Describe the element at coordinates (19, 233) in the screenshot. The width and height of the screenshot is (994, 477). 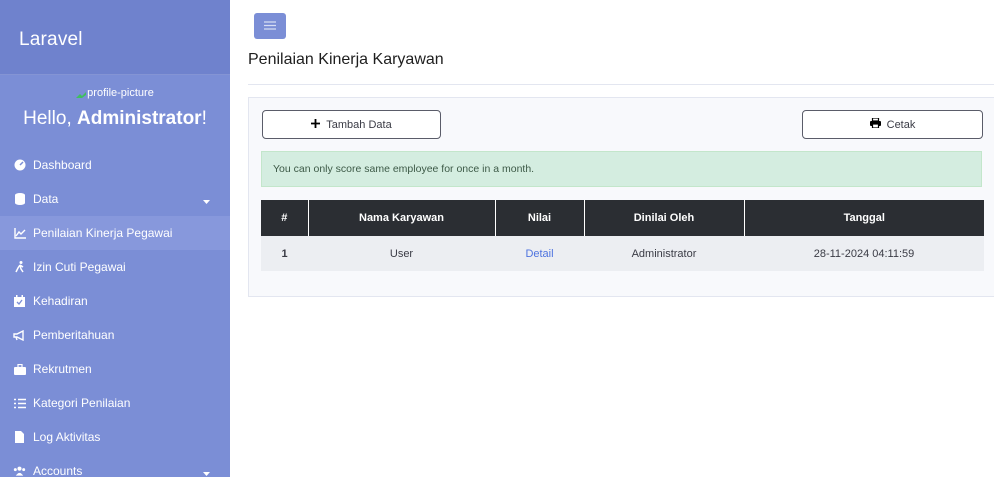
I see `chart-line-icon` at that location.